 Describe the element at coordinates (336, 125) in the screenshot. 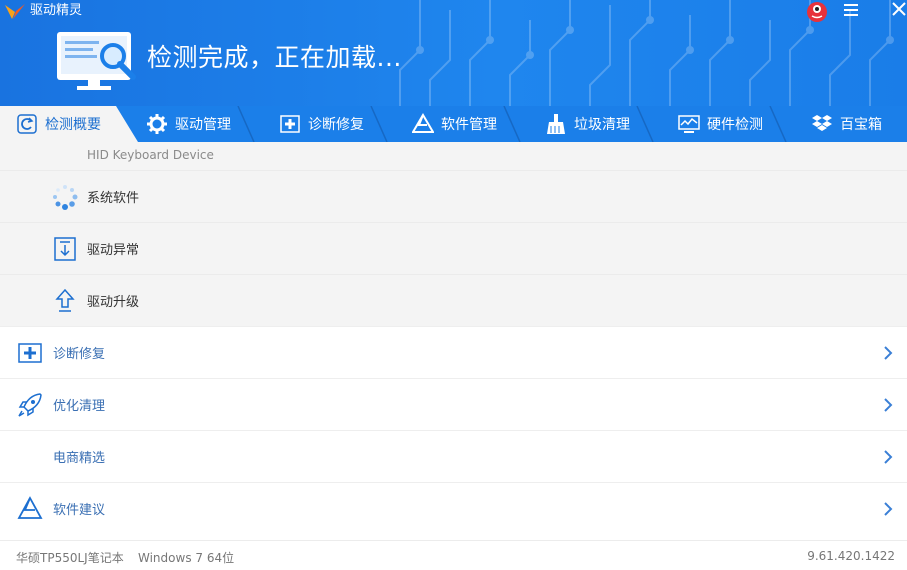

I see `tab-label: 诊断修复` at that location.